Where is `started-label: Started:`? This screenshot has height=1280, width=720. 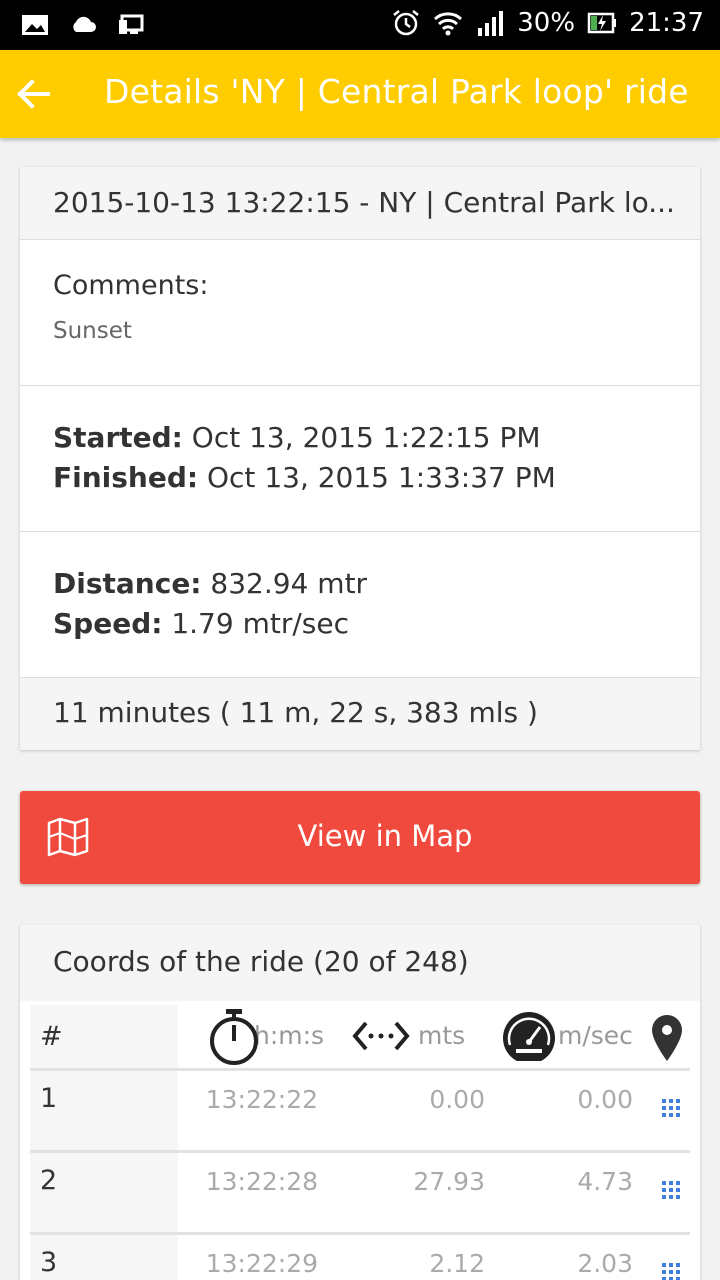 started-label: Started: is located at coordinates (118, 437).